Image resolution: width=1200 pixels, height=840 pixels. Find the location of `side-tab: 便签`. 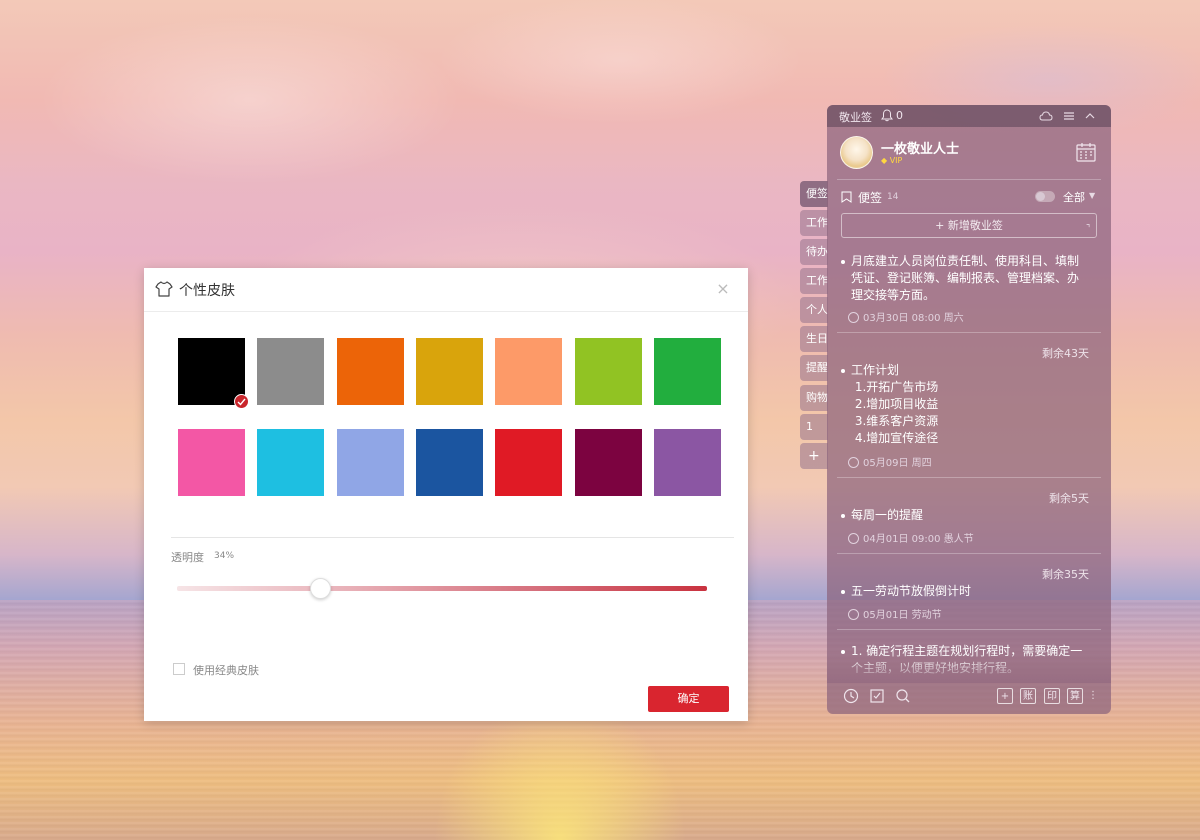

side-tab: 便签 is located at coordinates (814, 194).